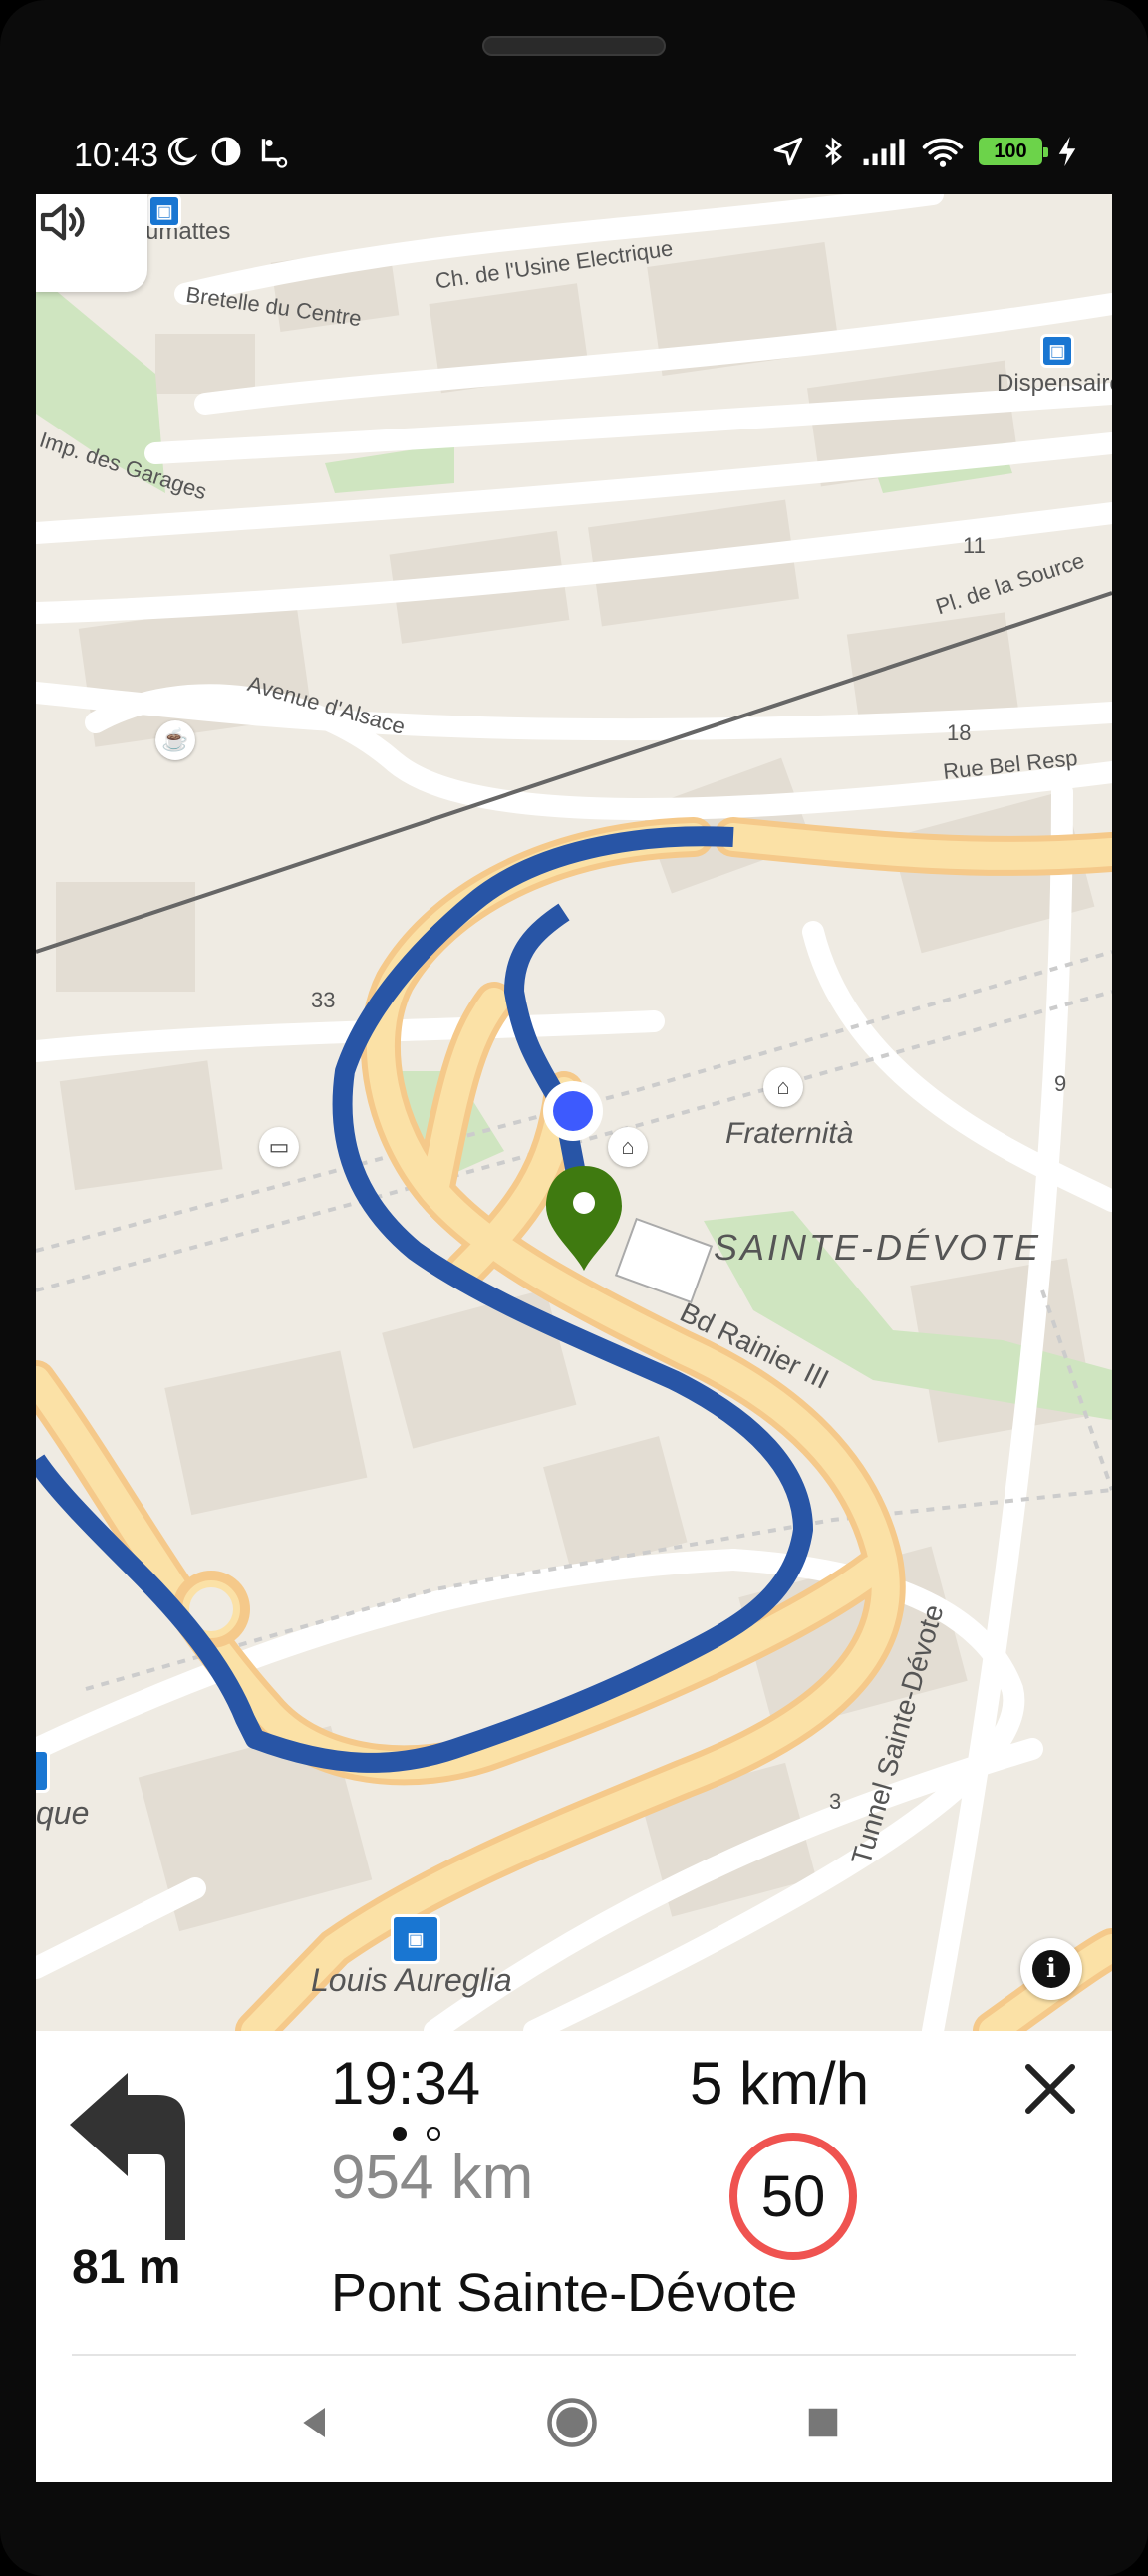 The image size is (1148, 2576). Describe the element at coordinates (793, 2196) in the screenshot. I see `speed-limit-sign: 50` at that location.